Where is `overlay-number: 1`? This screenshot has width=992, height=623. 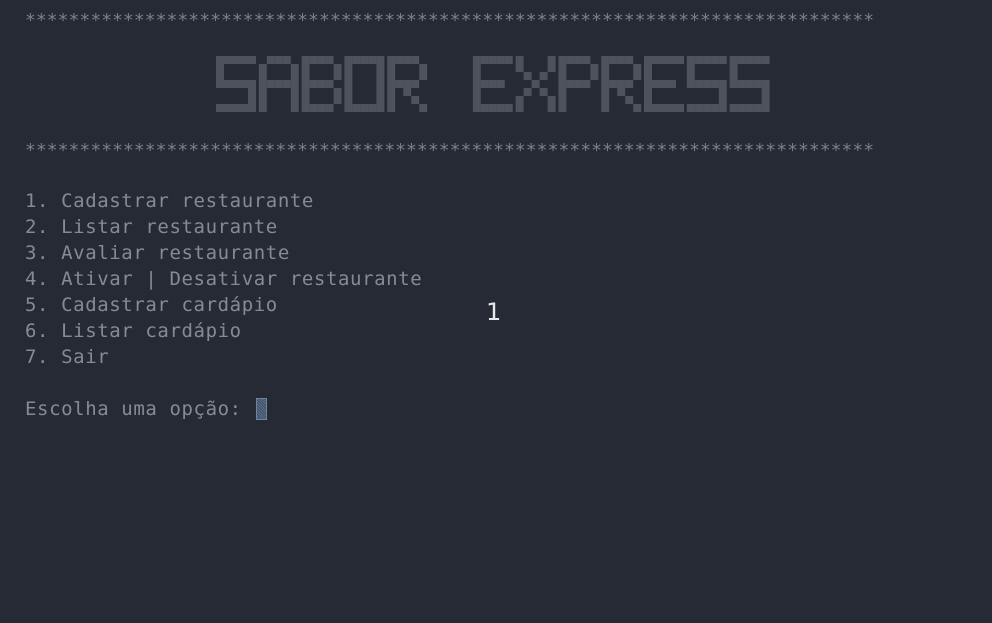
overlay-number: 1 is located at coordinates (494, 312).